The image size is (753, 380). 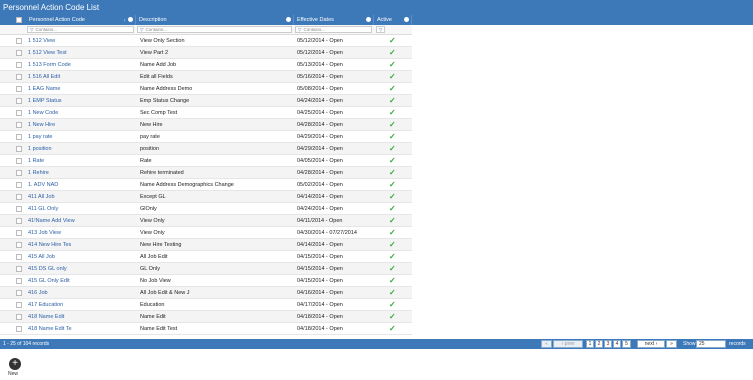 What do you see at coordinates (82, 77) in the screenshot?
I see `action-code-link: 1 516 All Edit` at bounding box center [82, 77].